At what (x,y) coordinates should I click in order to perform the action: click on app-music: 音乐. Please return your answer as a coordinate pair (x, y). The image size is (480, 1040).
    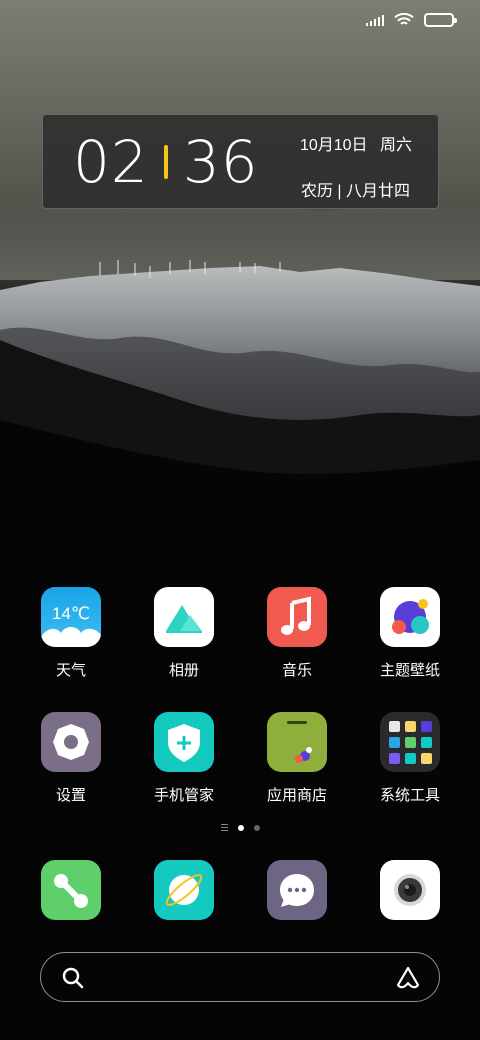
    Looking at the image, I should click on (297, 633).